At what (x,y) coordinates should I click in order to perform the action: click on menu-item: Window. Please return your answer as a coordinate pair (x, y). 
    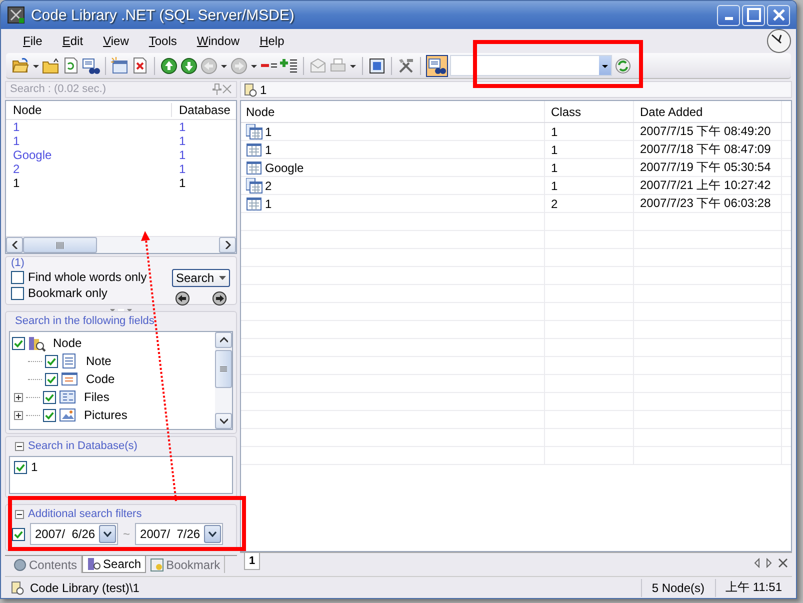
    Looking at the image, I should click on (218, 41).